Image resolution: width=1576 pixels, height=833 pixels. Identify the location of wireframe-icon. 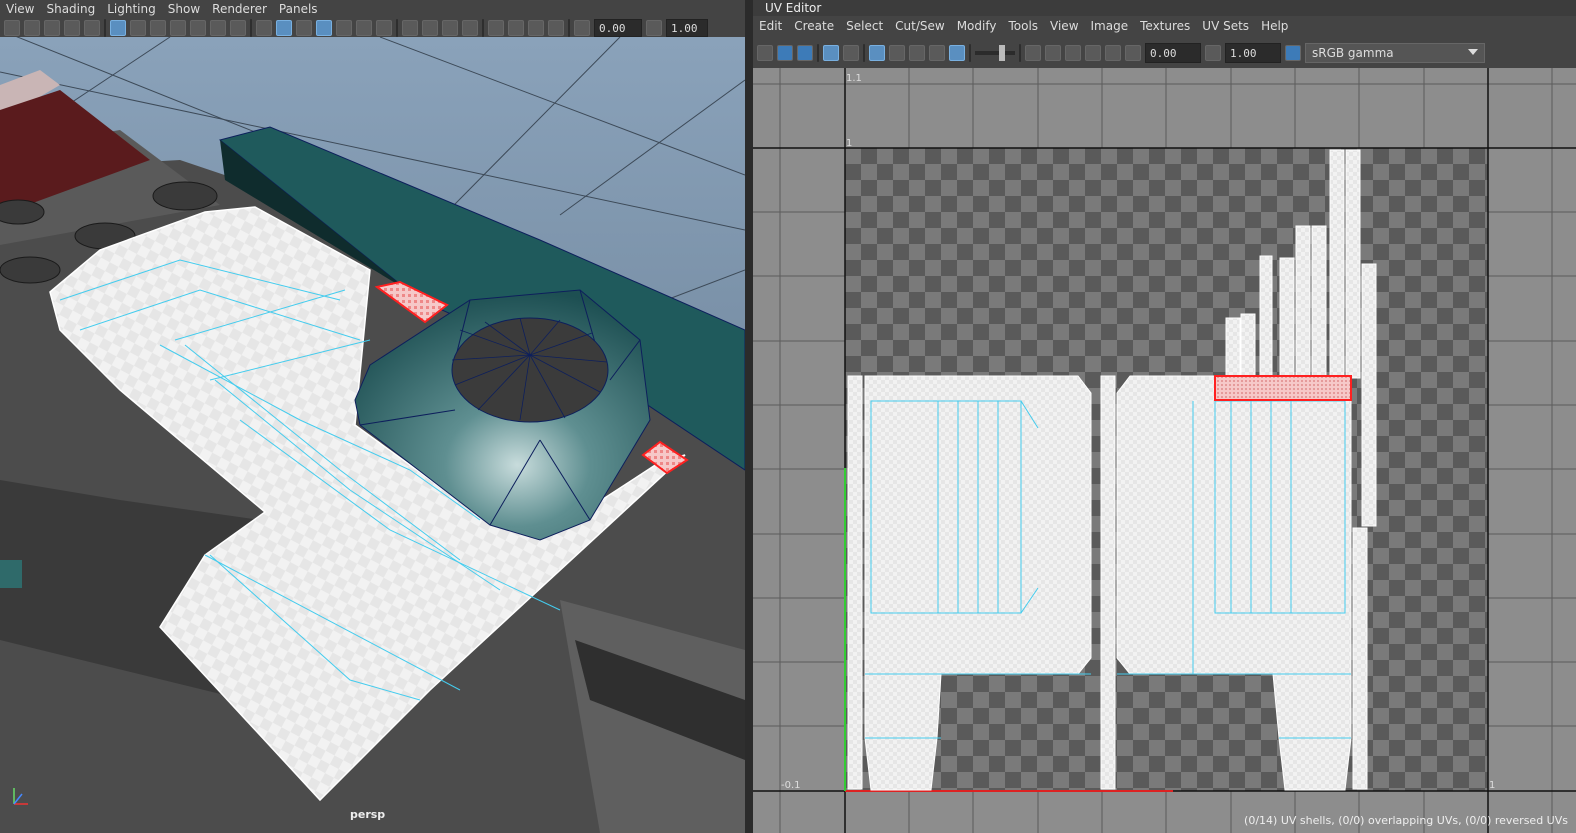
(264, 28).